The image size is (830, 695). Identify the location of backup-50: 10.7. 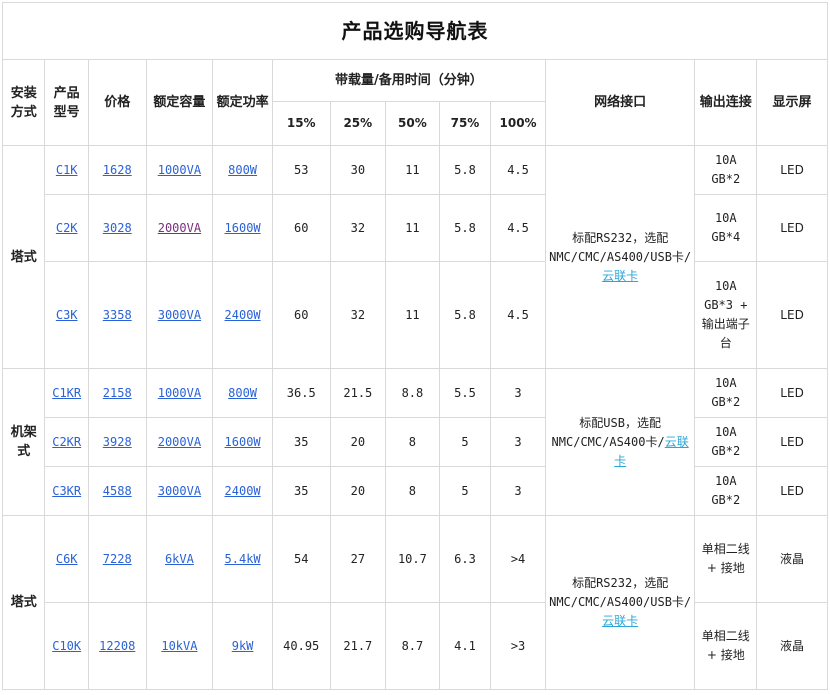
(412, 559).